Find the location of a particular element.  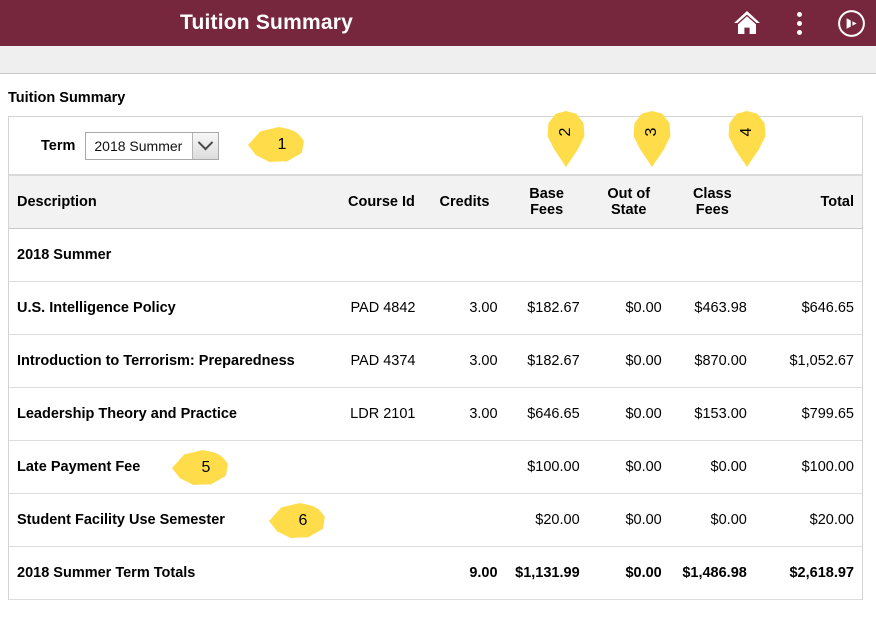

row-class-fees: $870.00 is located at coordinates (712, 361).